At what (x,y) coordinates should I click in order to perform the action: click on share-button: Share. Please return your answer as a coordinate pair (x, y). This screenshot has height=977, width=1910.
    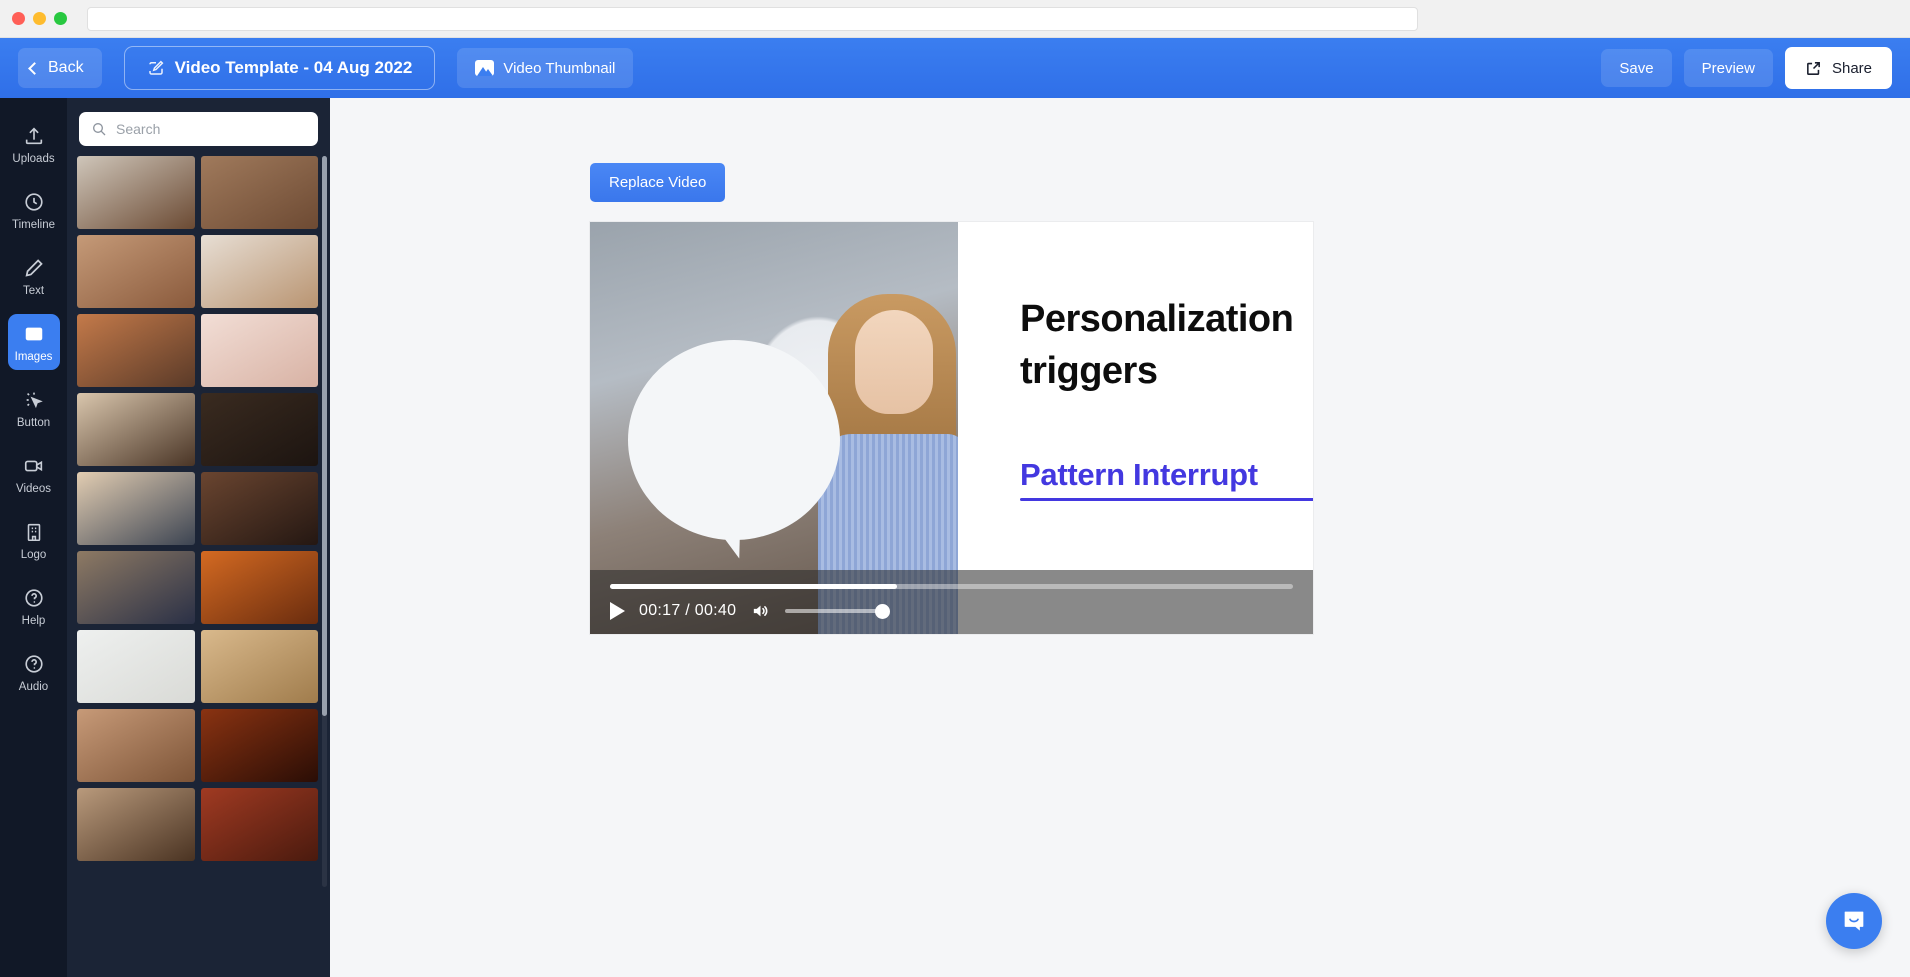
    Looking at the image, I should click on (1838, 68).